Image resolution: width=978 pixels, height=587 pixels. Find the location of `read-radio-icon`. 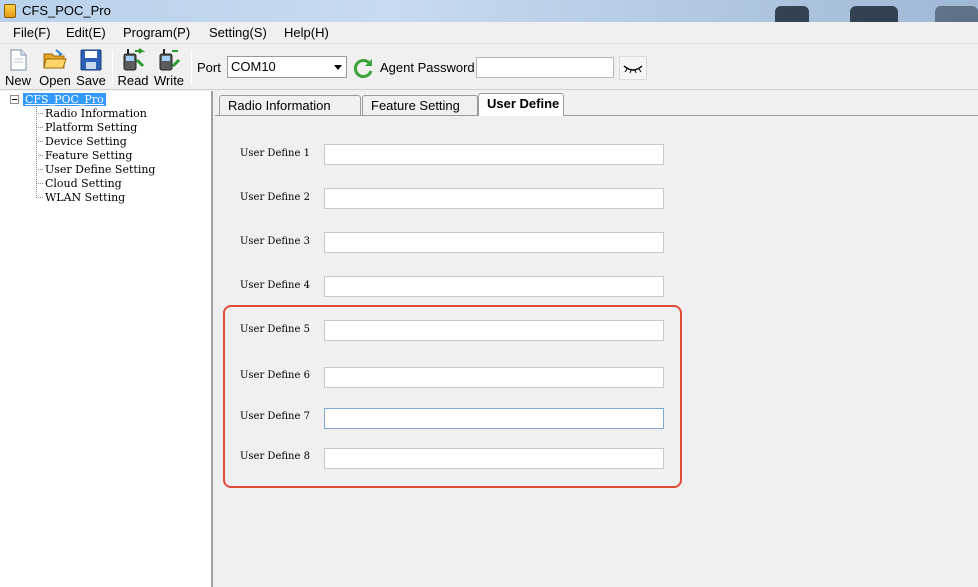

read-radio-icon is located at coordinates (134, 59).